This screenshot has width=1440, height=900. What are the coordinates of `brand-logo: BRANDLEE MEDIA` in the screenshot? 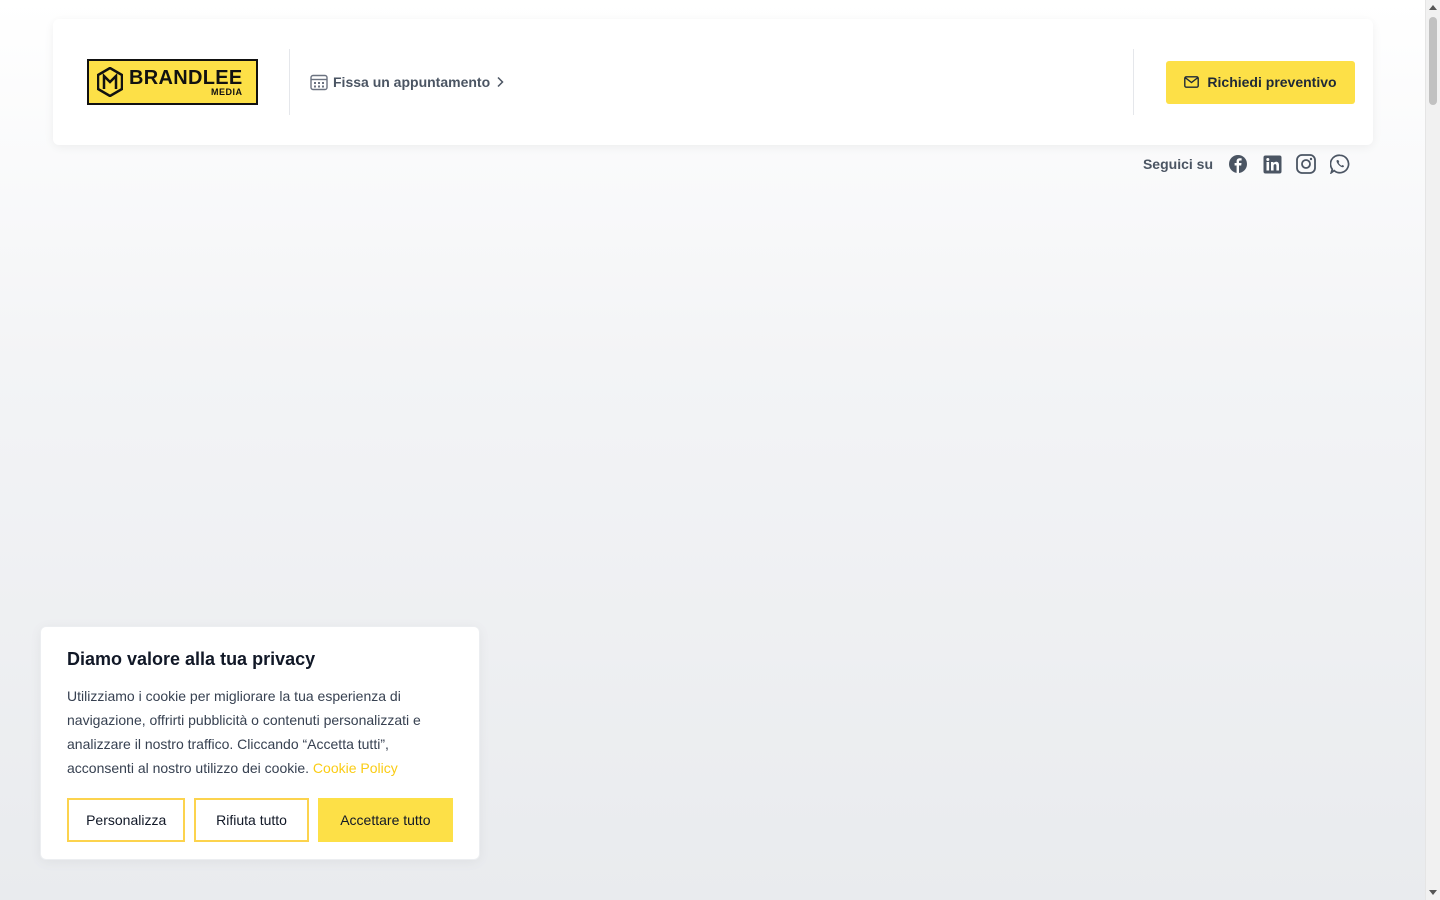 It's located at (172, 82).